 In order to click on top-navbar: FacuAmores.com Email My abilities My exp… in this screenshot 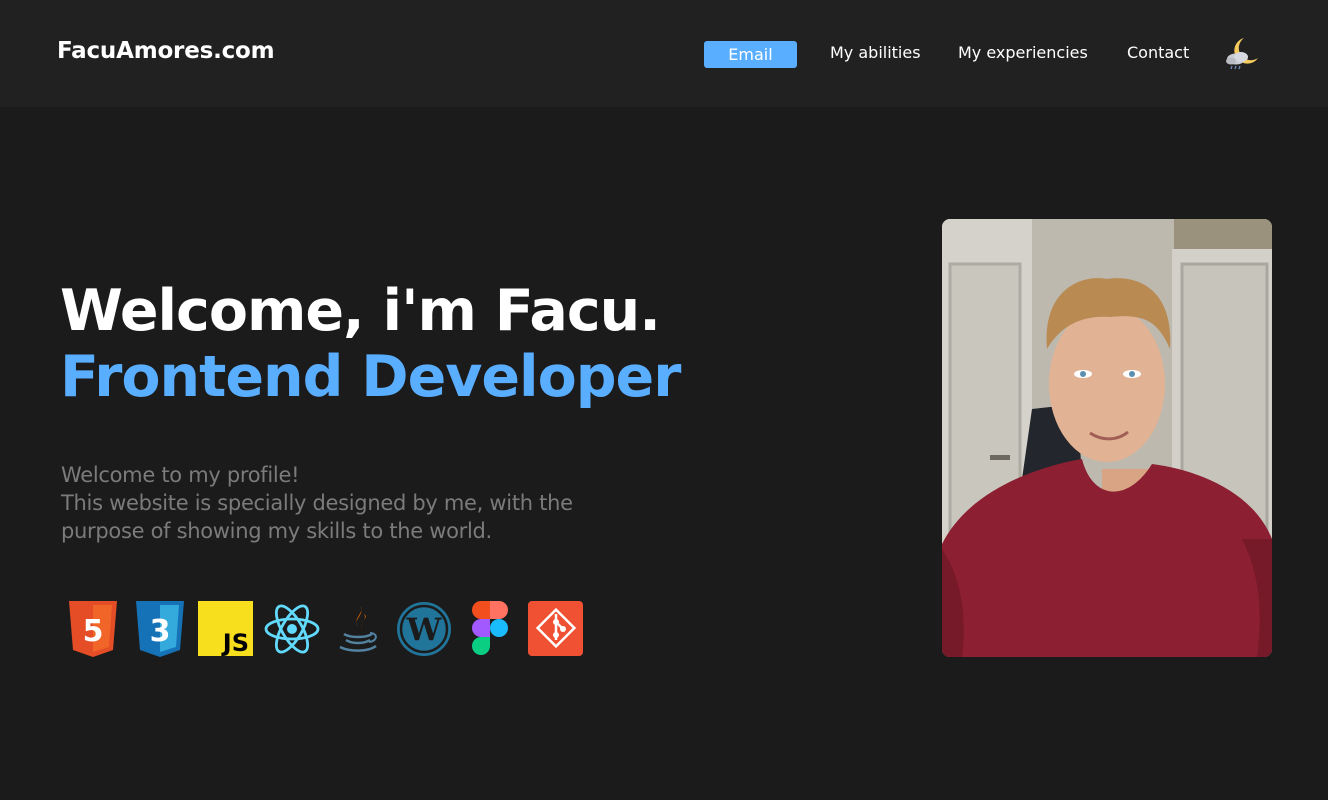, I will do `click(664, 53)`.